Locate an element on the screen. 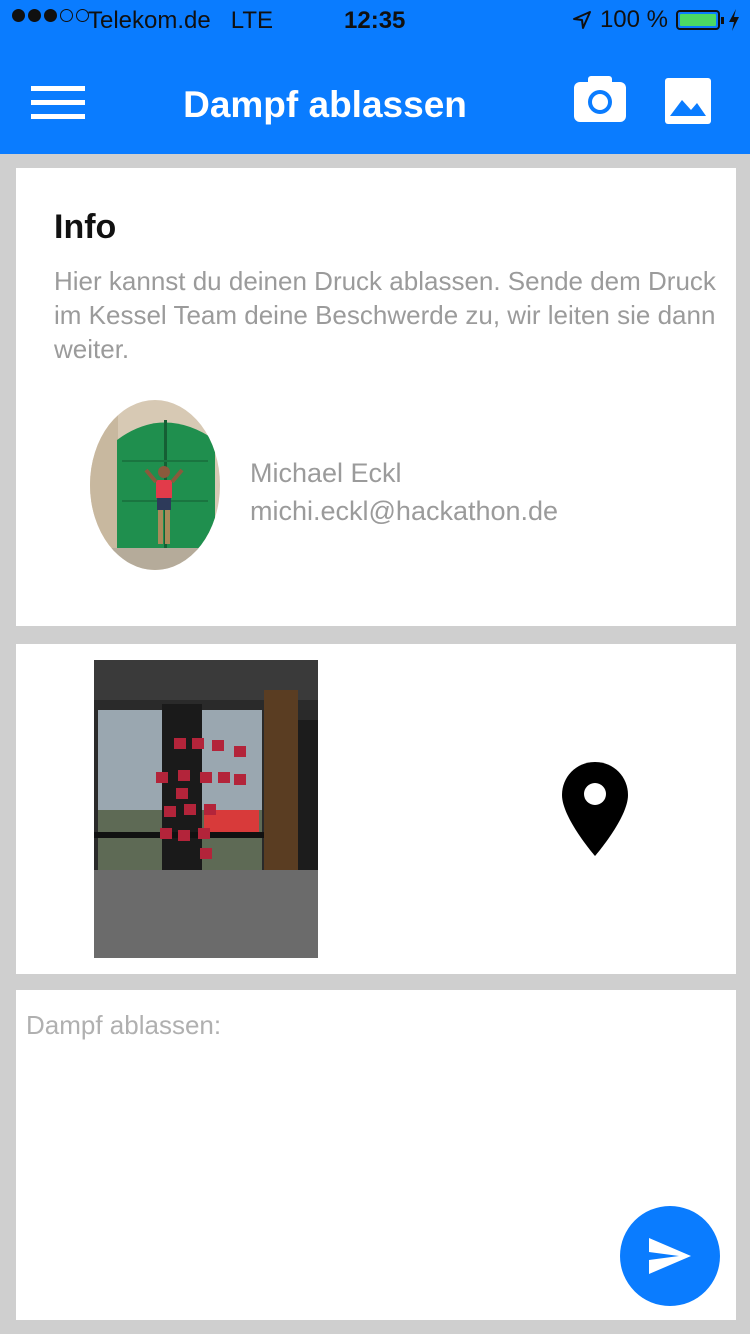 The height and width of the screenshot is (1334, 750). signal-strength-icon is located at coordinates (50, 15).